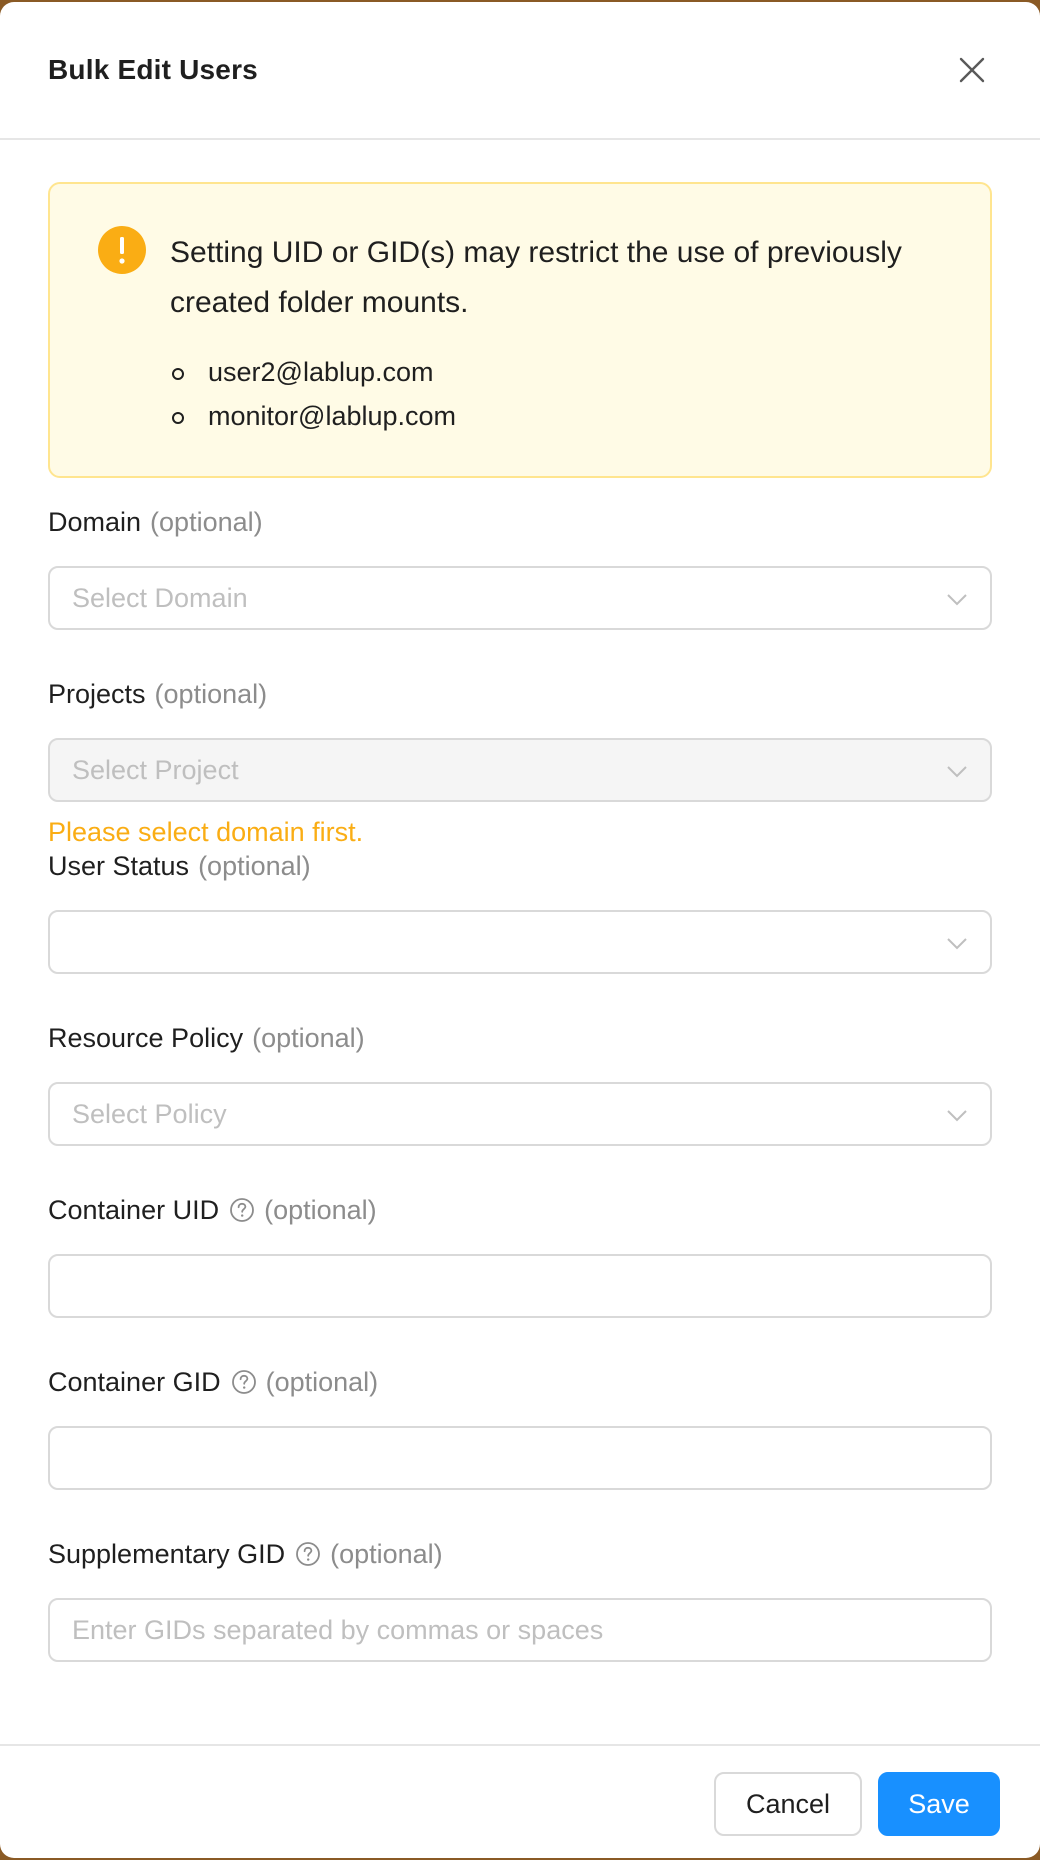  I want to click on supplementary-gid-label: Supplementary GID, so click(167, 1554).